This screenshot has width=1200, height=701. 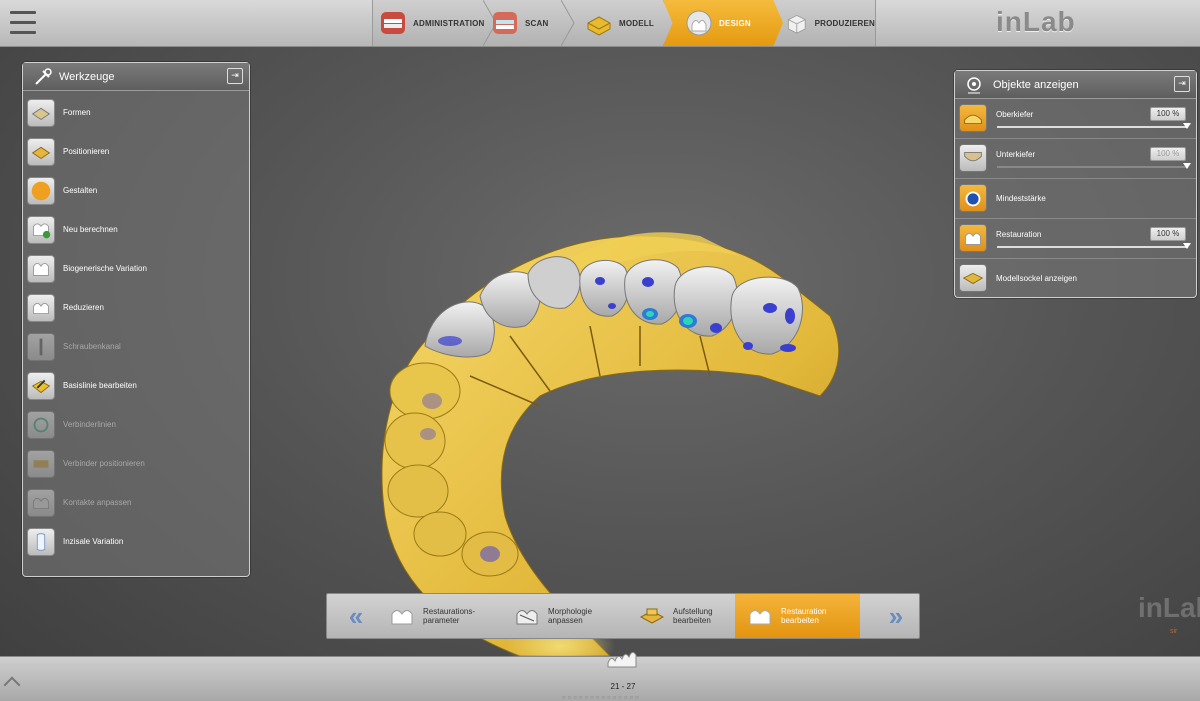 What do you see at coordinates (23, 23) in the screenshot?
I see `menu-icon` at bounding box center [23, 23].